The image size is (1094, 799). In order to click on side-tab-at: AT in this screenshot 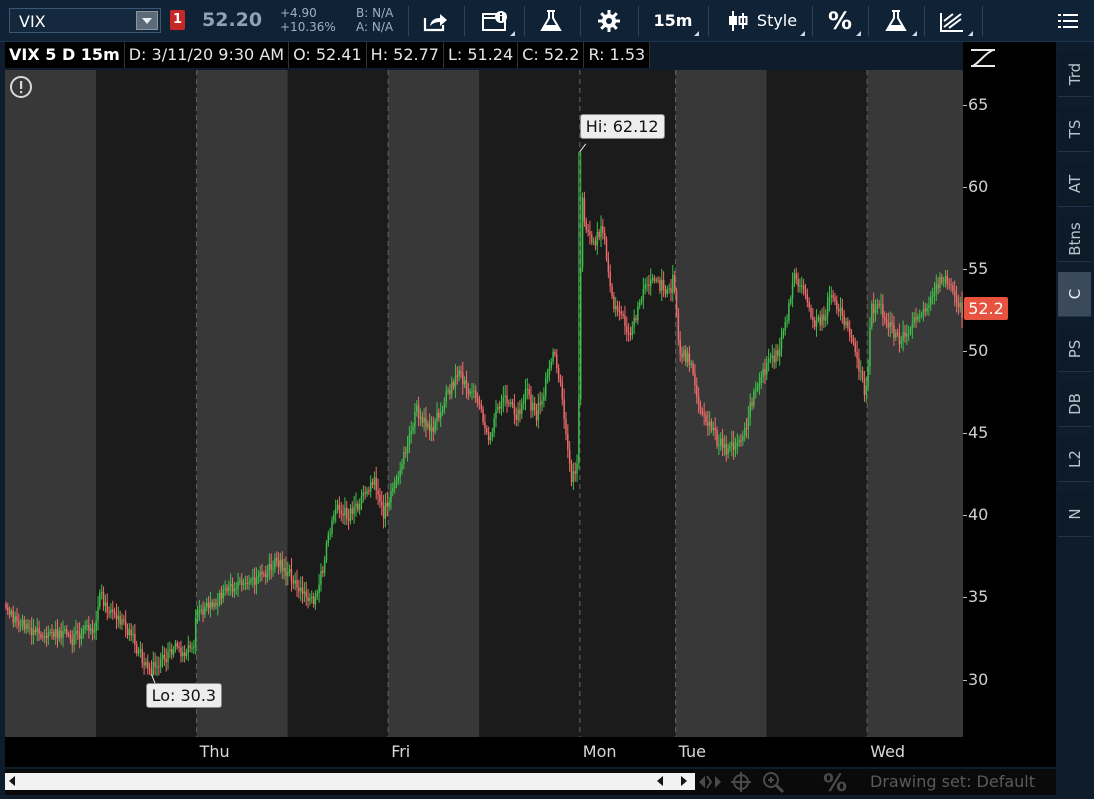, I will do `click(1074, 184)`.